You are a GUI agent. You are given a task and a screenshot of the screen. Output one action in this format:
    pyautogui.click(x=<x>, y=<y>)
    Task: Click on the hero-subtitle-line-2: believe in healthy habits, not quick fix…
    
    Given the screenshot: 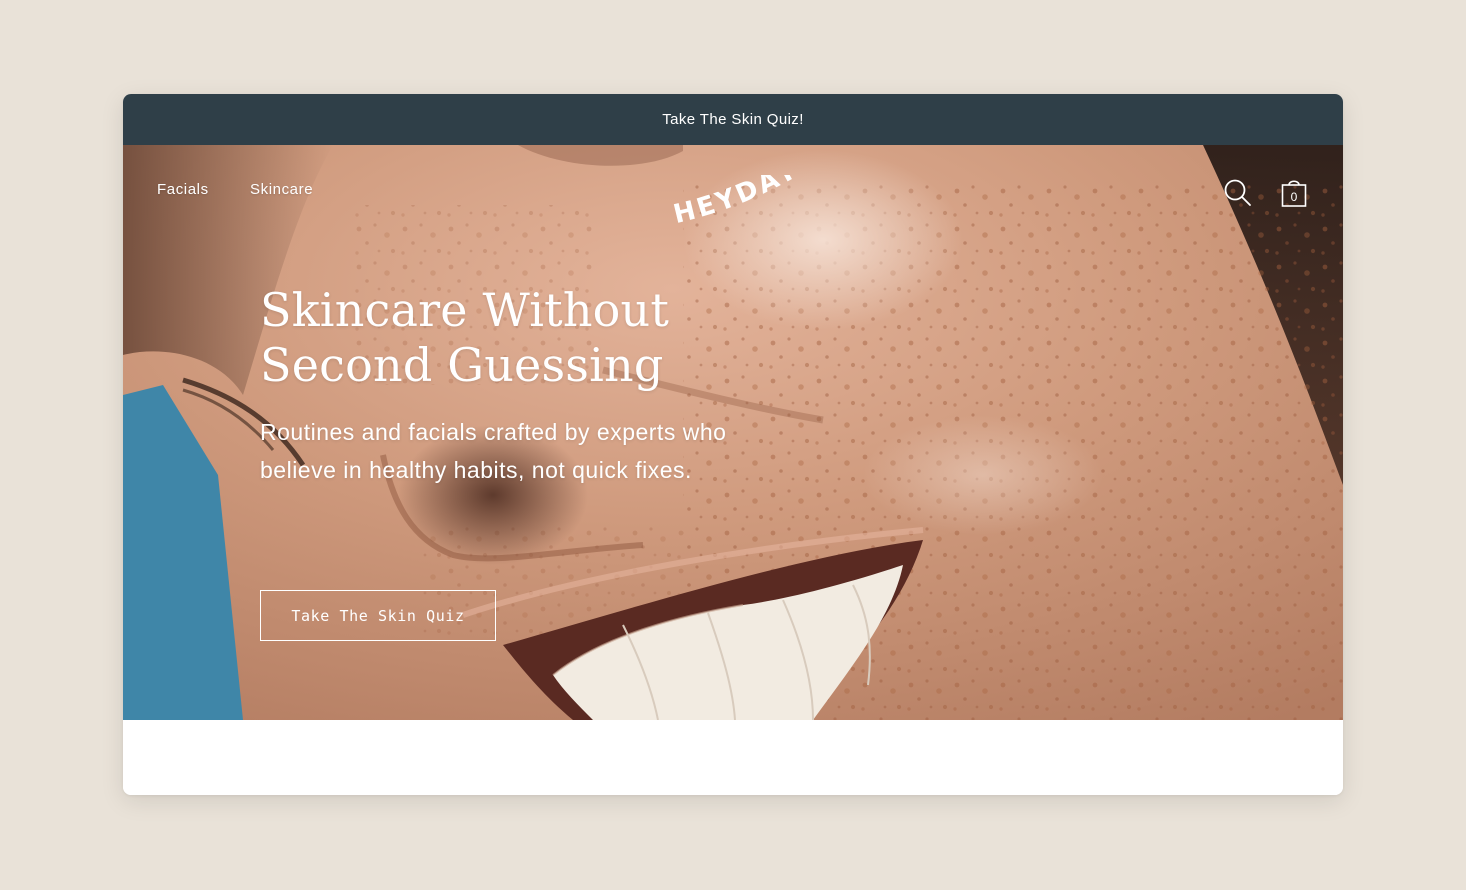 What is the action you would take?
    pyautogui.click(x=476, y=470)
    